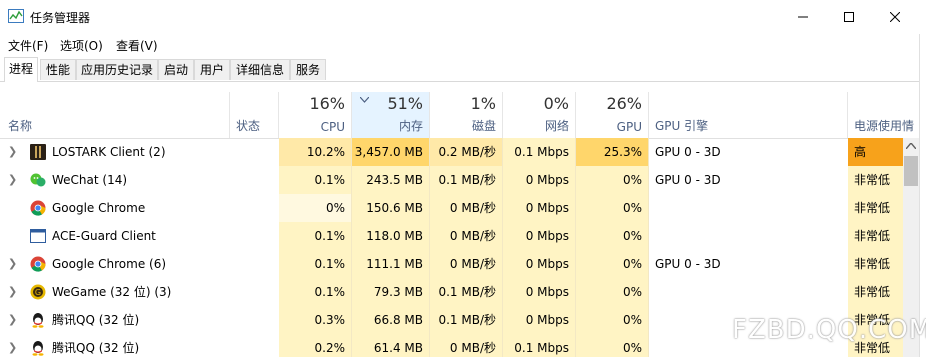  Describe the element at coordinates (911, 146) in the screenshot. I see `scroll-up-icon` at that location.